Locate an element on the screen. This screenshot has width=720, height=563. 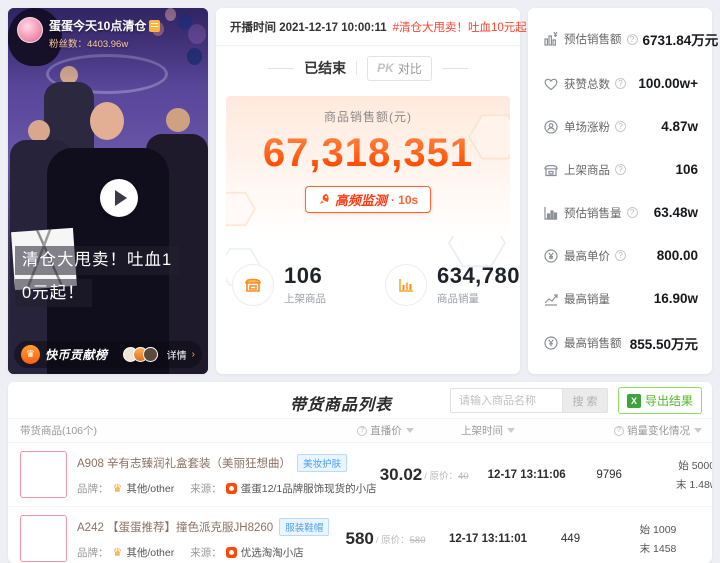
column-product: 带货商品(106个) is located at coordinates (59, 431).